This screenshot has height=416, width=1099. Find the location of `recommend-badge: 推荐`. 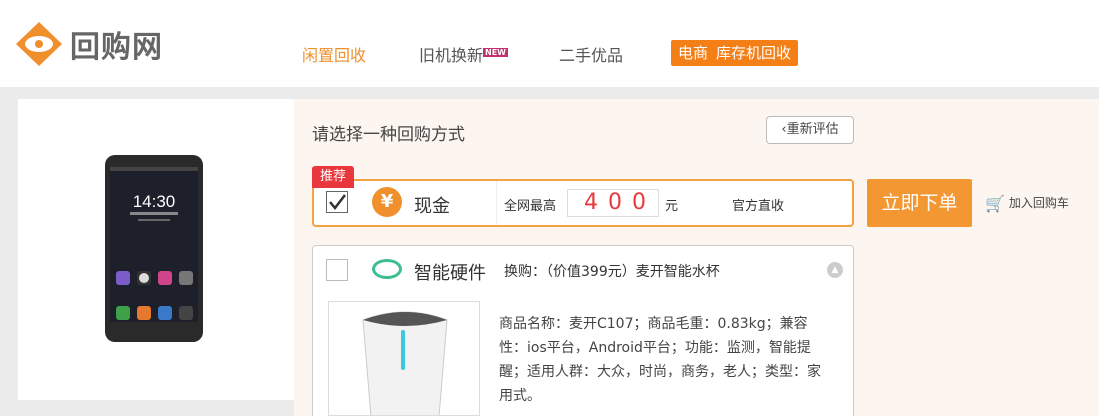

recommend-badge: 推荐 is located at coordinates (333, 177).